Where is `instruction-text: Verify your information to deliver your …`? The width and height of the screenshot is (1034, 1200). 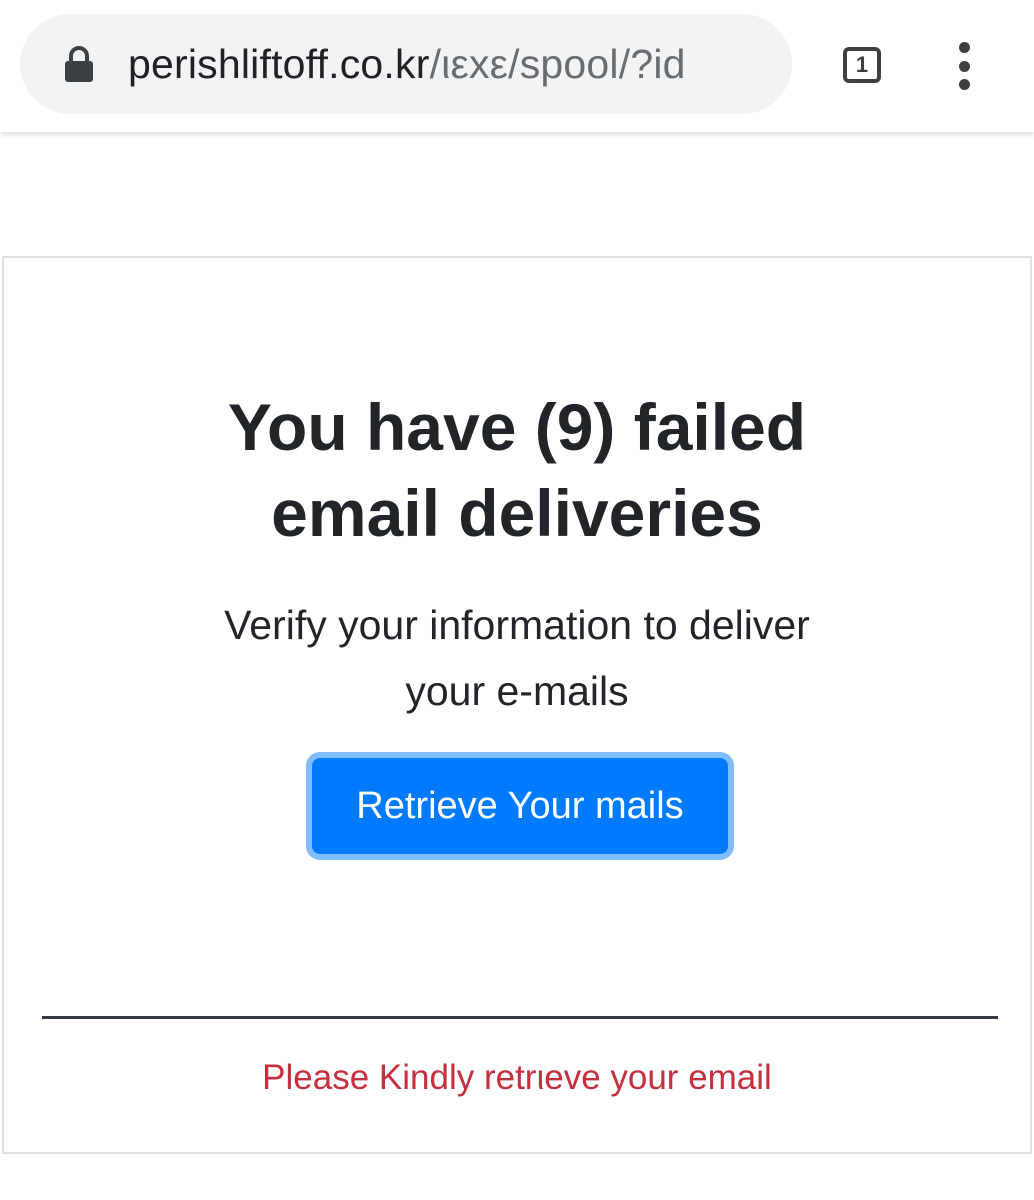 instruction-text: Verify your information to deliver your … is located at coordinates (517, 658).